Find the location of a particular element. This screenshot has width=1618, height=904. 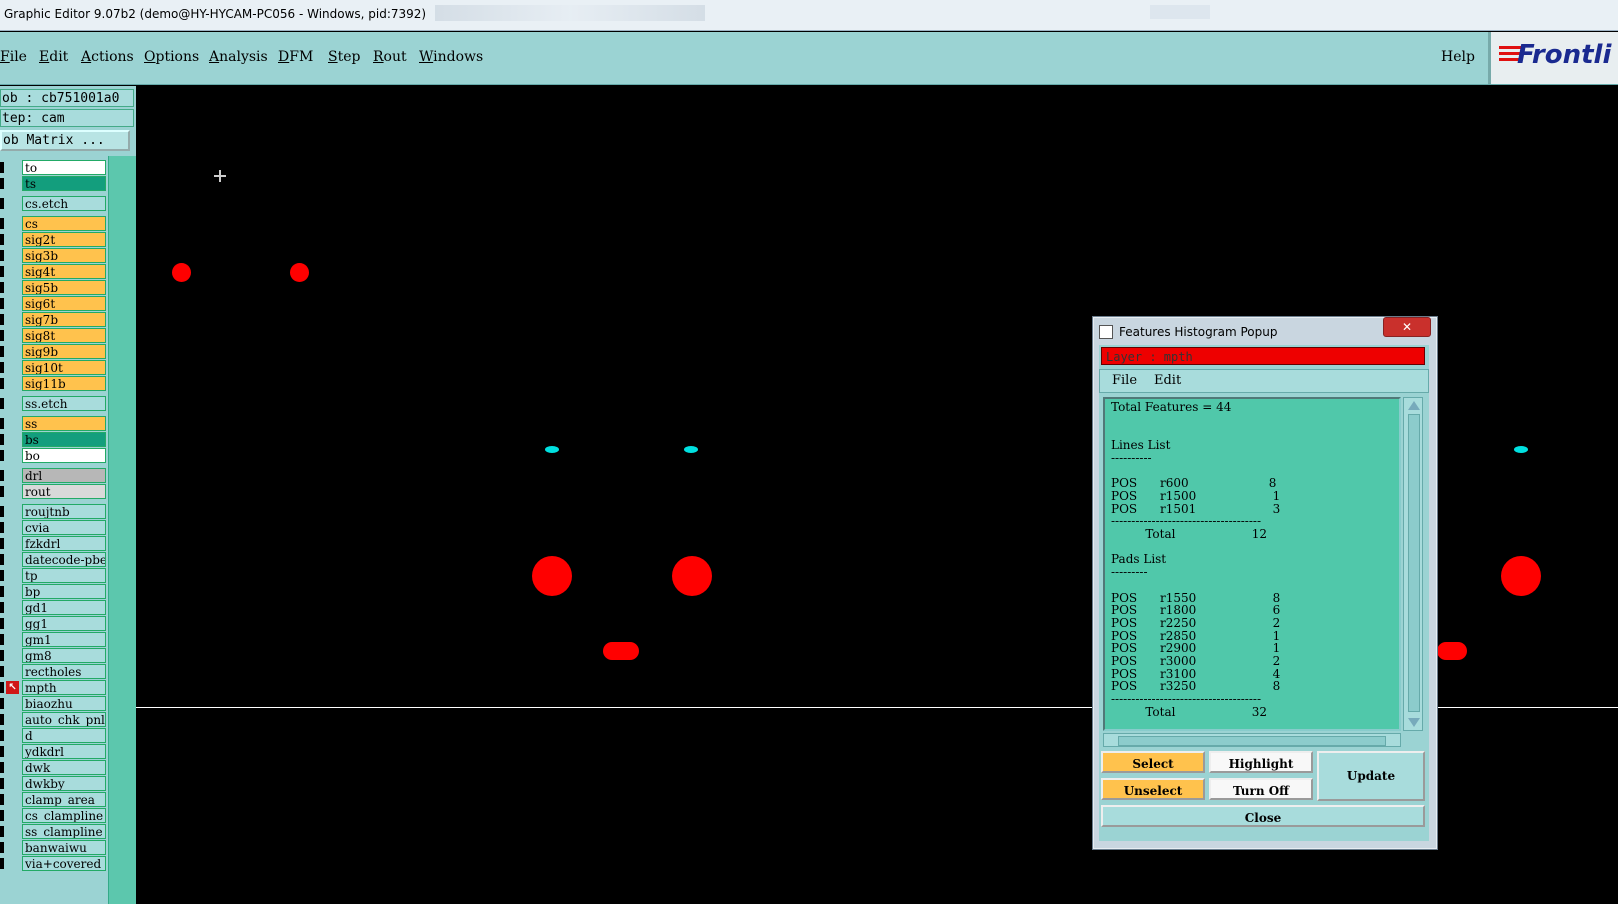

layer-row: cs is located at coordinates (54, 223).